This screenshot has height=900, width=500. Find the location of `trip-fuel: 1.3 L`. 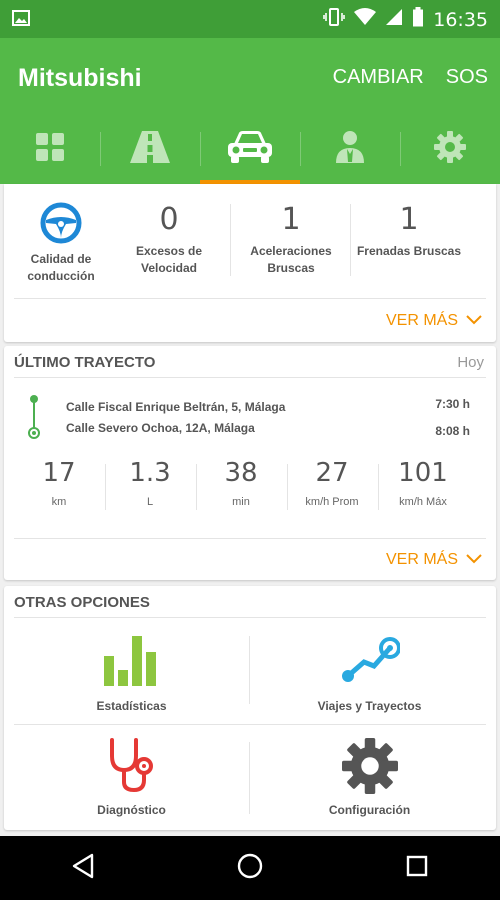

trip-fuel: 1.3 L is located at coordinates (150, 483).